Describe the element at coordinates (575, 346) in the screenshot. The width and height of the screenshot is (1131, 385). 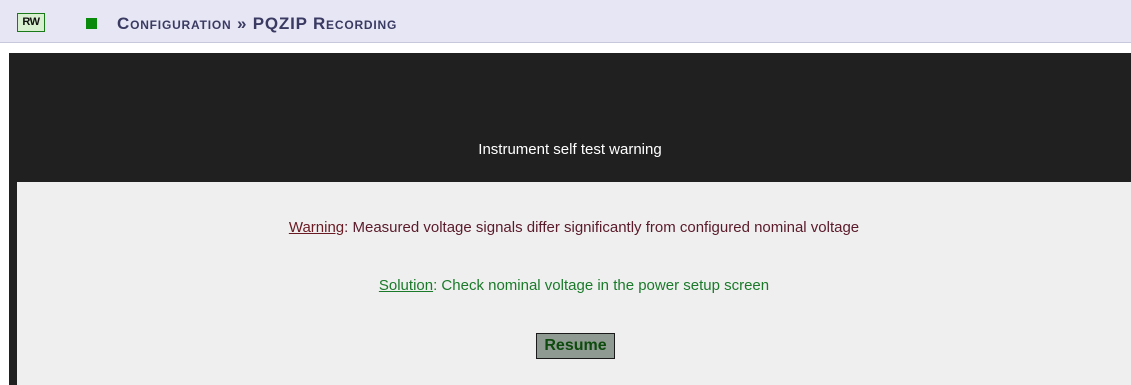
I see `resume-button: Resume` at that location.